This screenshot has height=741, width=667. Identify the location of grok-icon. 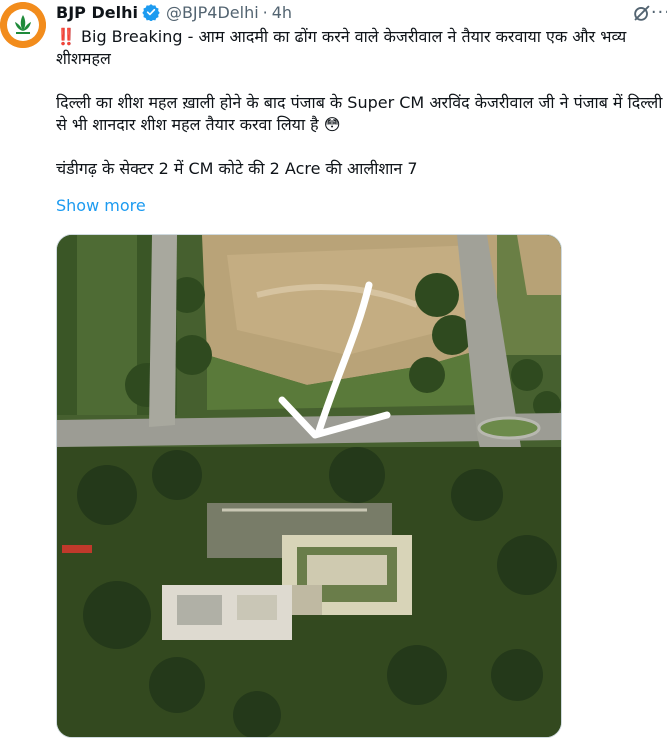
(642, 13).